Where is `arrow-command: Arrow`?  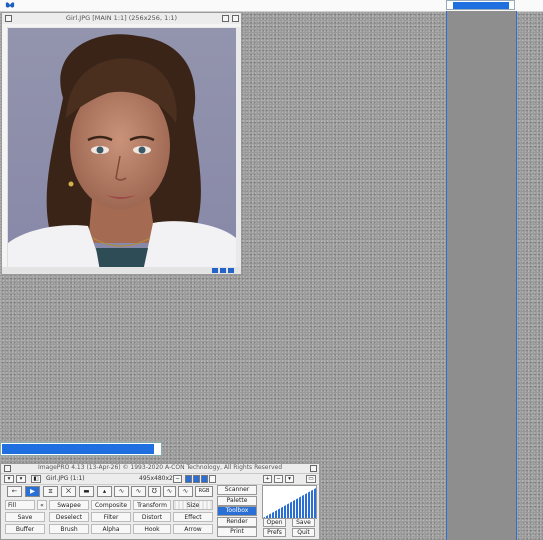 arrow-command: Arrow is located at coordinates (193, 529).